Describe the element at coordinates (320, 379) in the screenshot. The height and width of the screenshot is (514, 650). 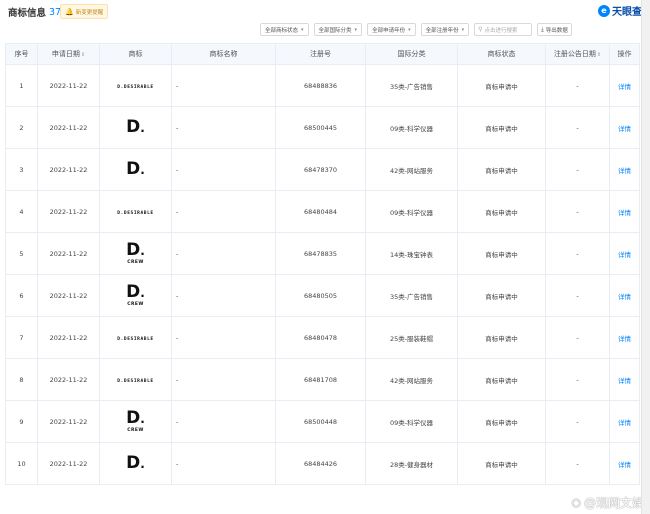
I see `cell-reg: 68481708` at that location.